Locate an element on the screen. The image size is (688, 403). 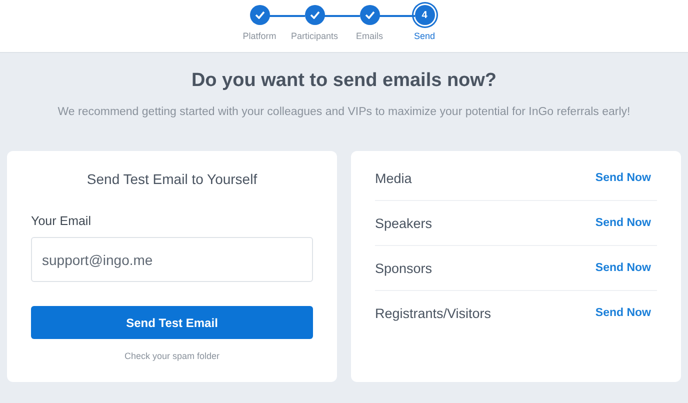
step-number: 4 is located at coordinates (425, 15).